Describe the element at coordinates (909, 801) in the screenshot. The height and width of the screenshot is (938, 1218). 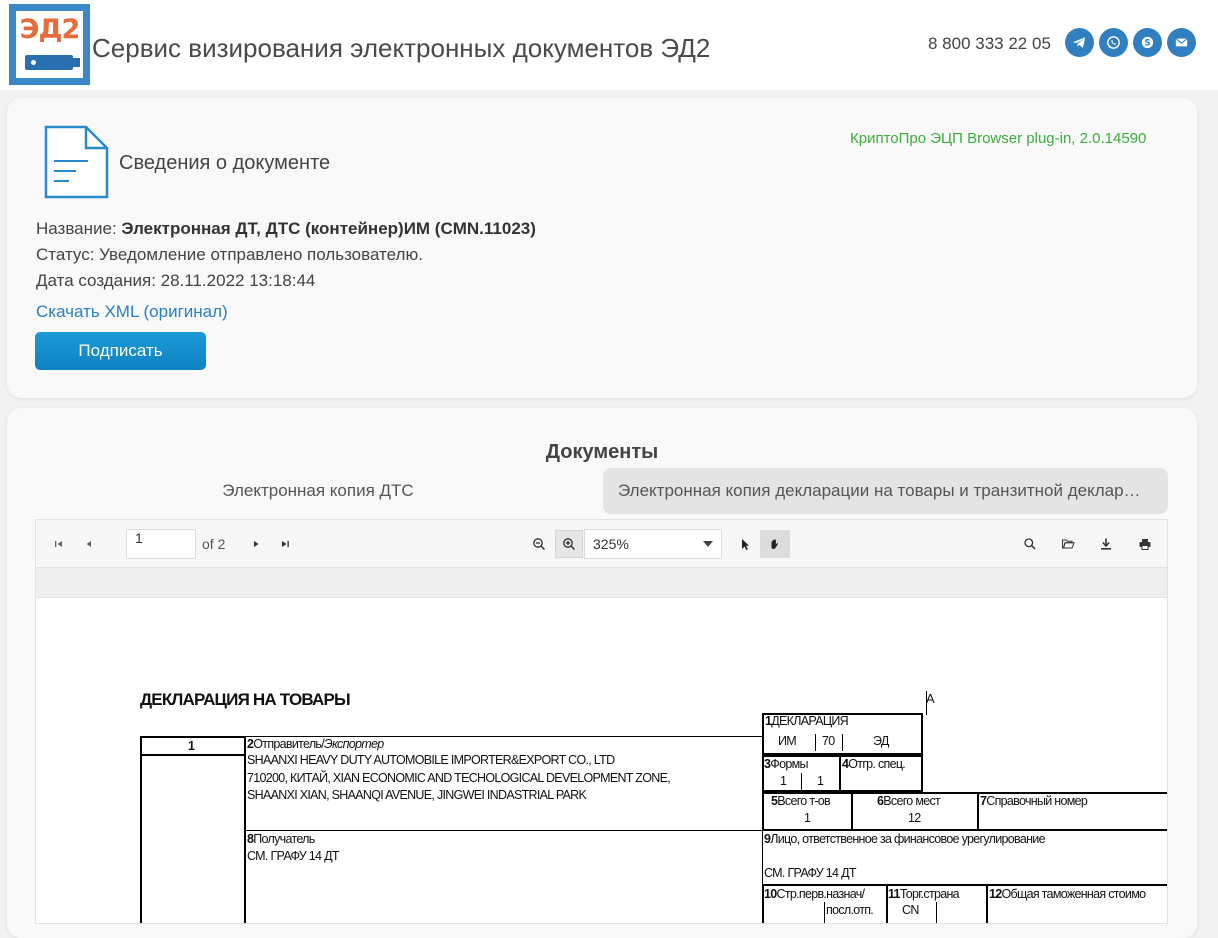
I see `field-6-label: 6Всего мест` at that location.